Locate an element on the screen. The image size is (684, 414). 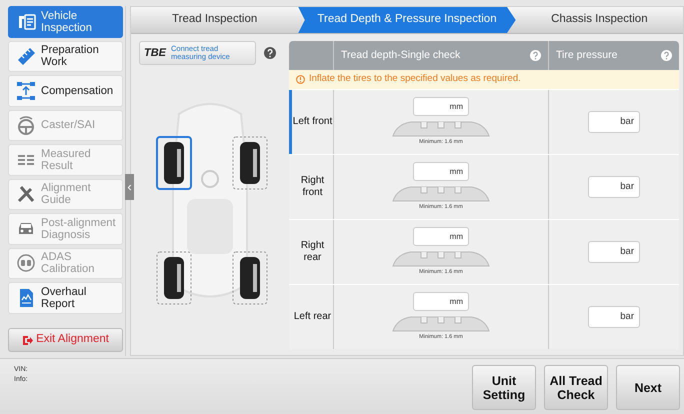
notice-text: Inflate the tires to the specified values as required. is located at coordinates (415, 79).